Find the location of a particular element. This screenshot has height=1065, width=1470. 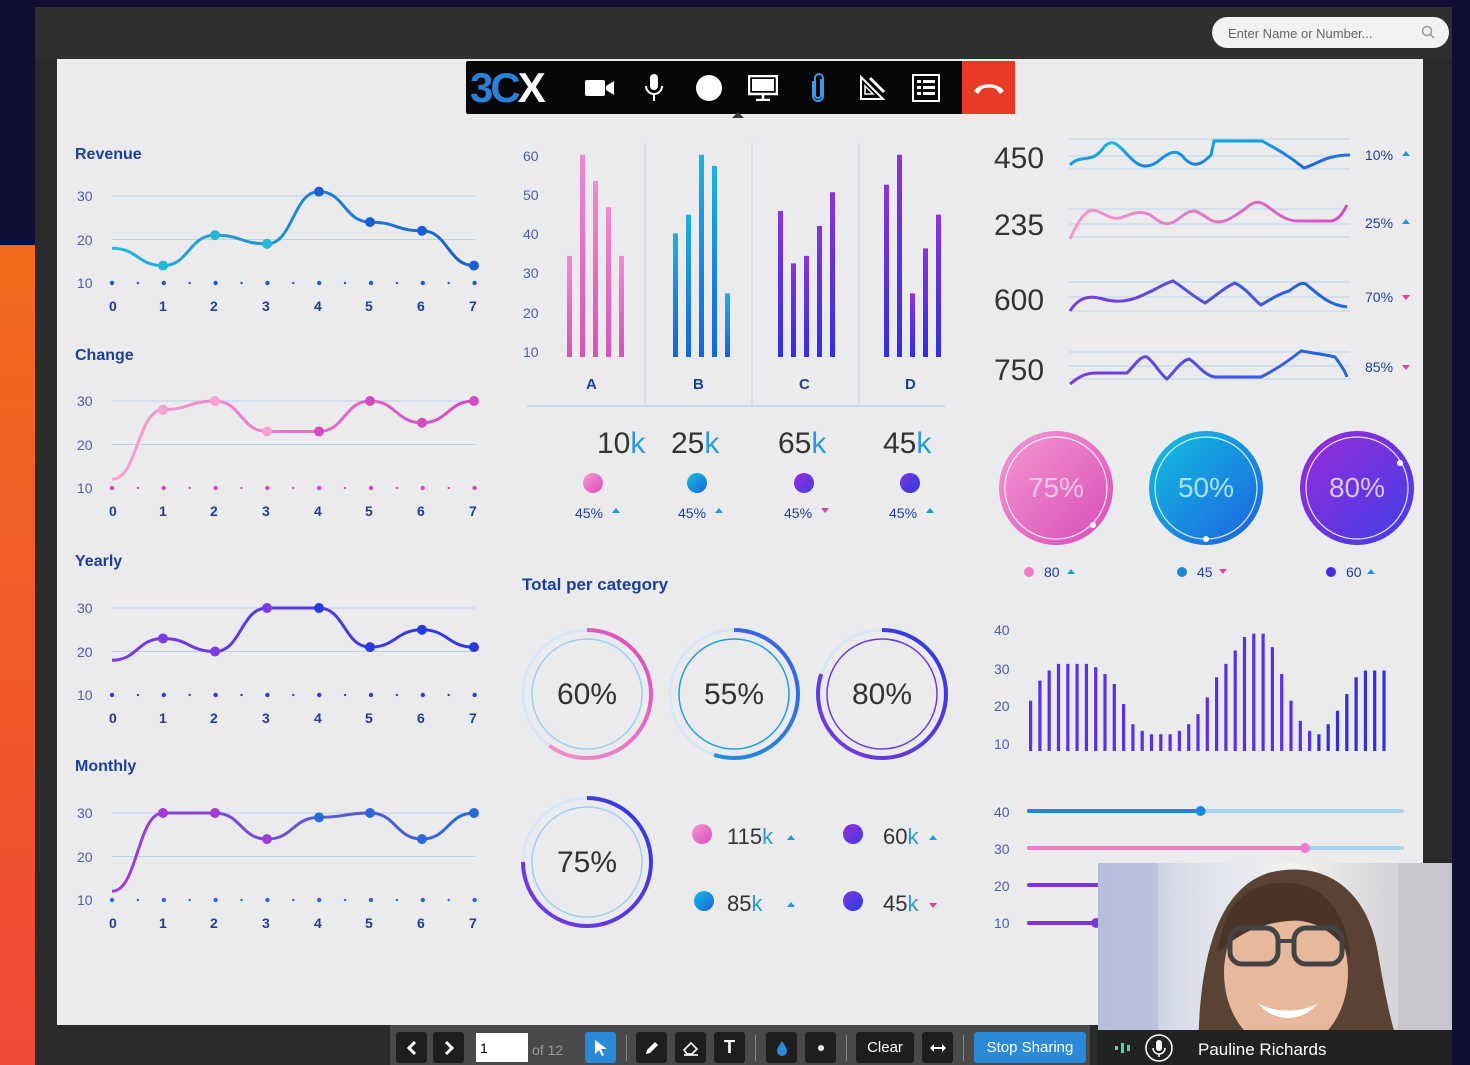

participants-list-button is located at coordinates (926, 88).